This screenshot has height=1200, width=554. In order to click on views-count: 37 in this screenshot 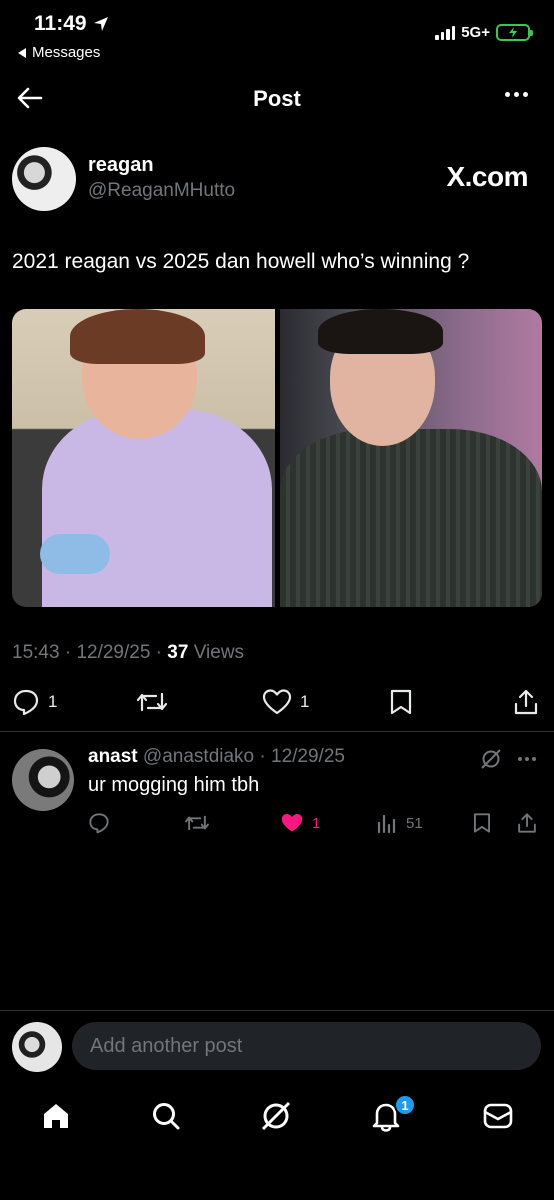, I will do `click(178, 652)`.